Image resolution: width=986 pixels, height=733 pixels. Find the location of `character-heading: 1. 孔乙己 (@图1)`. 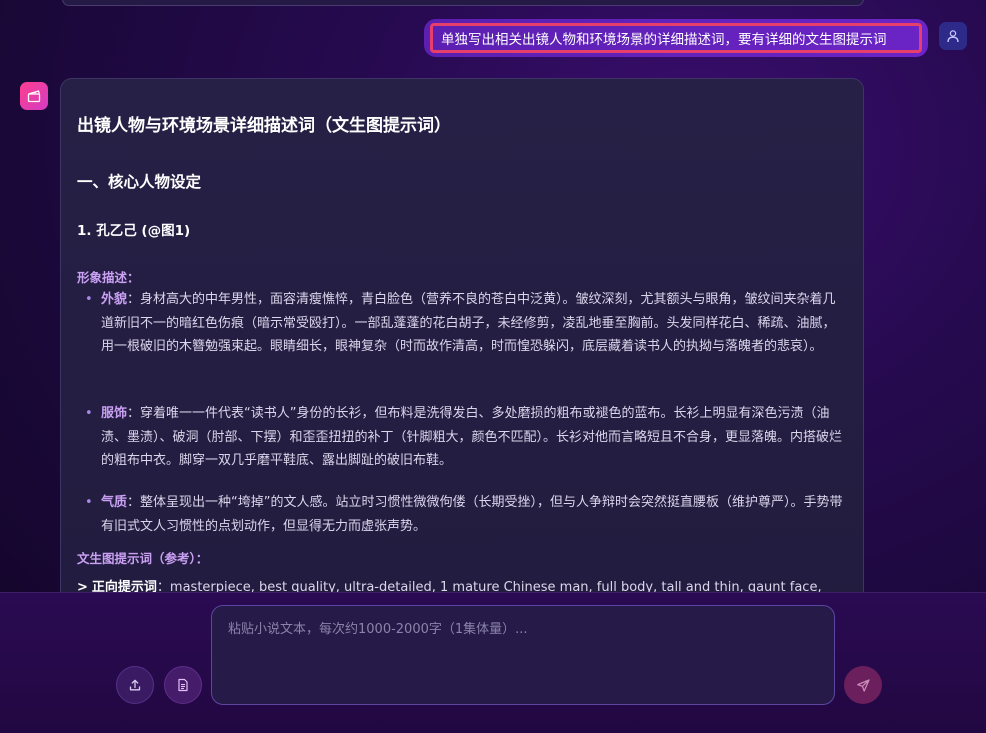

character-heading: 1. 孔乙己 (@图1) is located at coordinates (134, 231).